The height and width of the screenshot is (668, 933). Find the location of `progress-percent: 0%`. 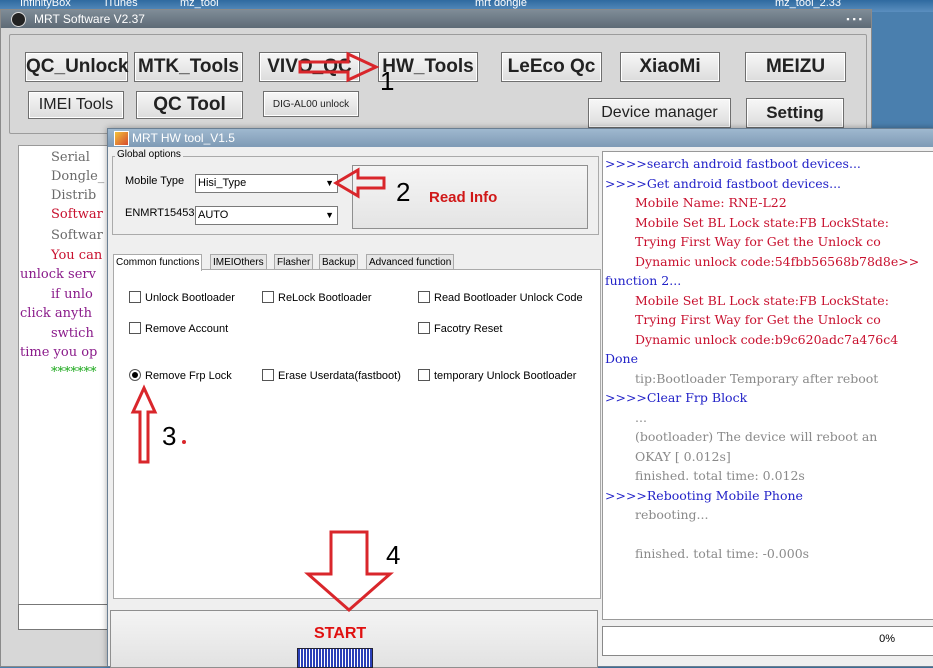

progress-percent: 0% is located at coordinates (887, 639).